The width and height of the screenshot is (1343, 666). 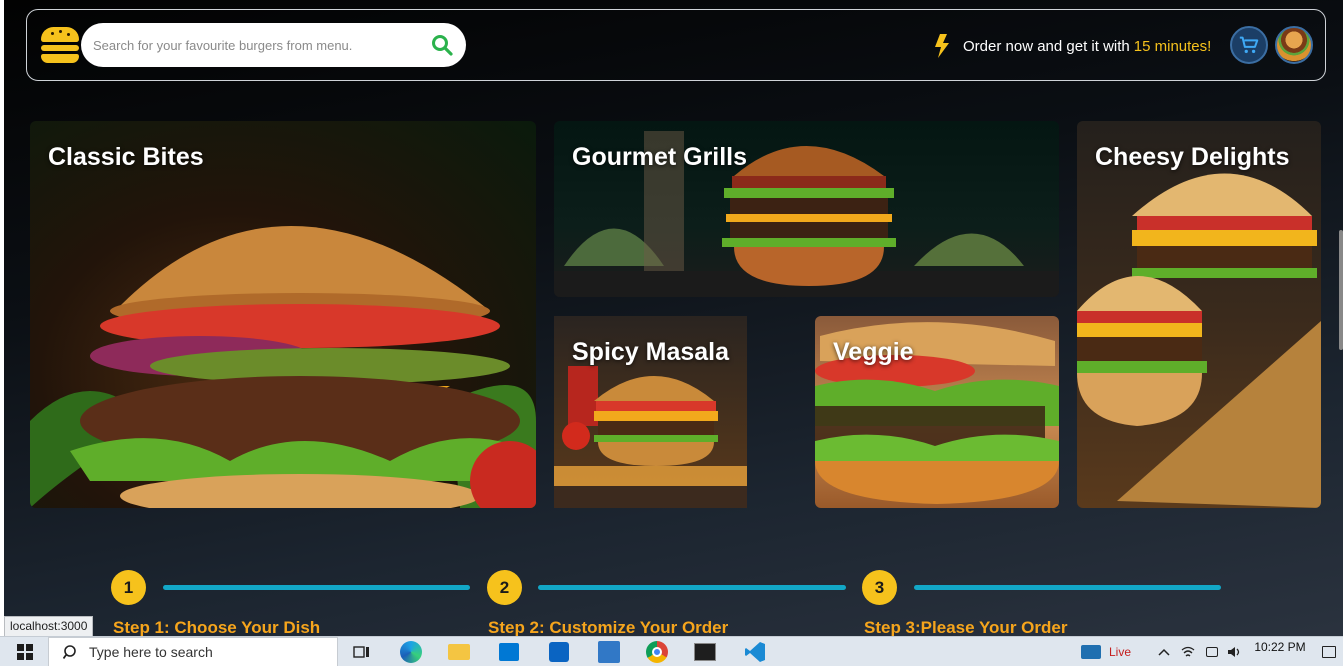 I want to click on windows-taskbar: Type here to search Live 10:22 PM, so click(x=671, y=651).